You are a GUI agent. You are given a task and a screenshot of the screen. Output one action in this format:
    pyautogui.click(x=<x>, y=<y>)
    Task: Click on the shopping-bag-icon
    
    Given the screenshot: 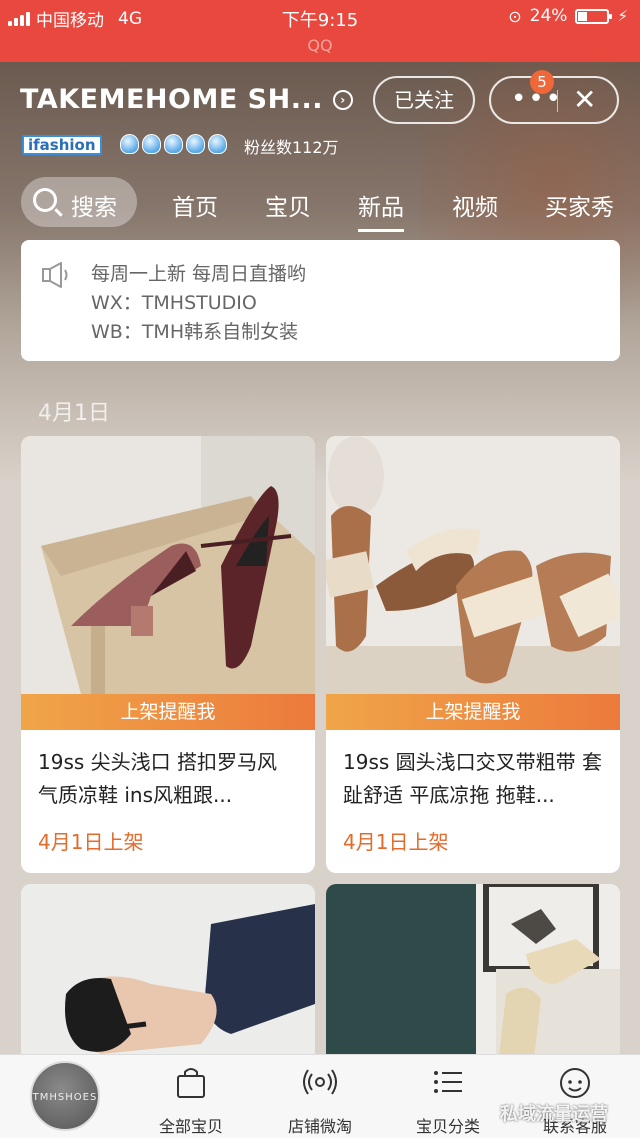 What is the action you would take?
    pyautogui.click(x=191, y=1083)
    